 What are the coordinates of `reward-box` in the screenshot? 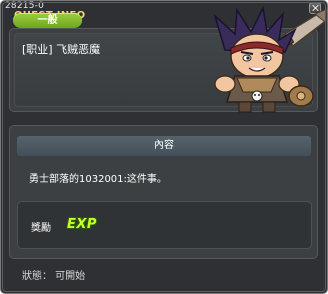 It's located at (164, 225).